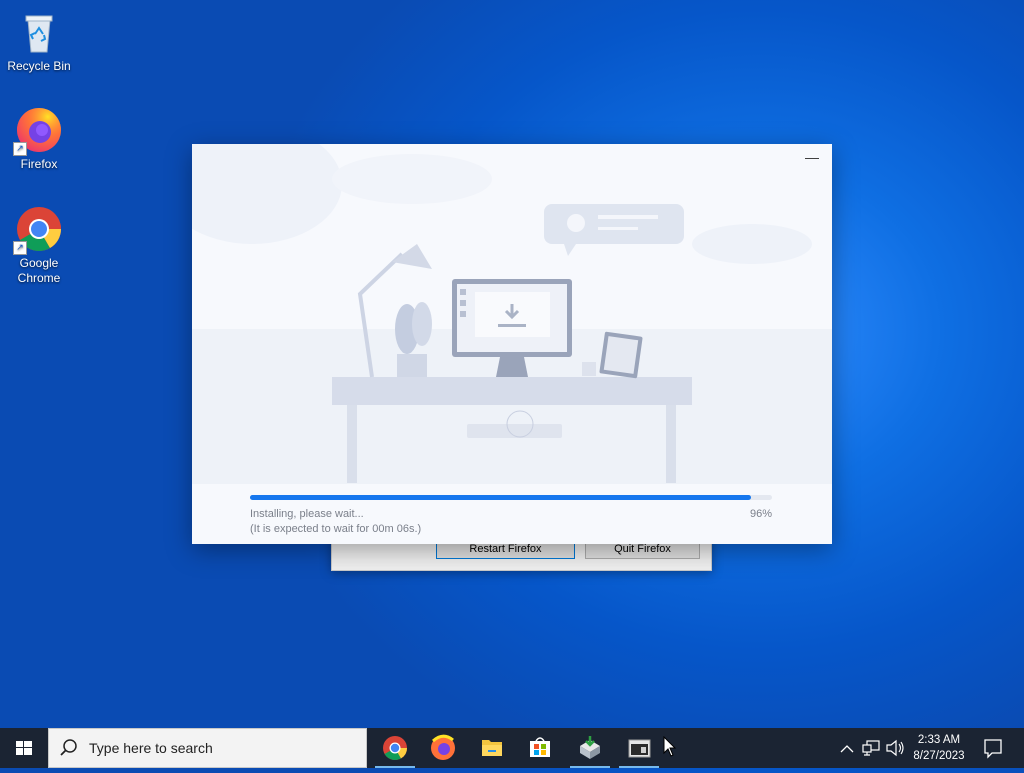 This screenshot has height=773, width=1024. What do you see at coordinates (670, 746) in the screenshot?
I see `mouse-cursor-icon` at bounding box center [670, 746].